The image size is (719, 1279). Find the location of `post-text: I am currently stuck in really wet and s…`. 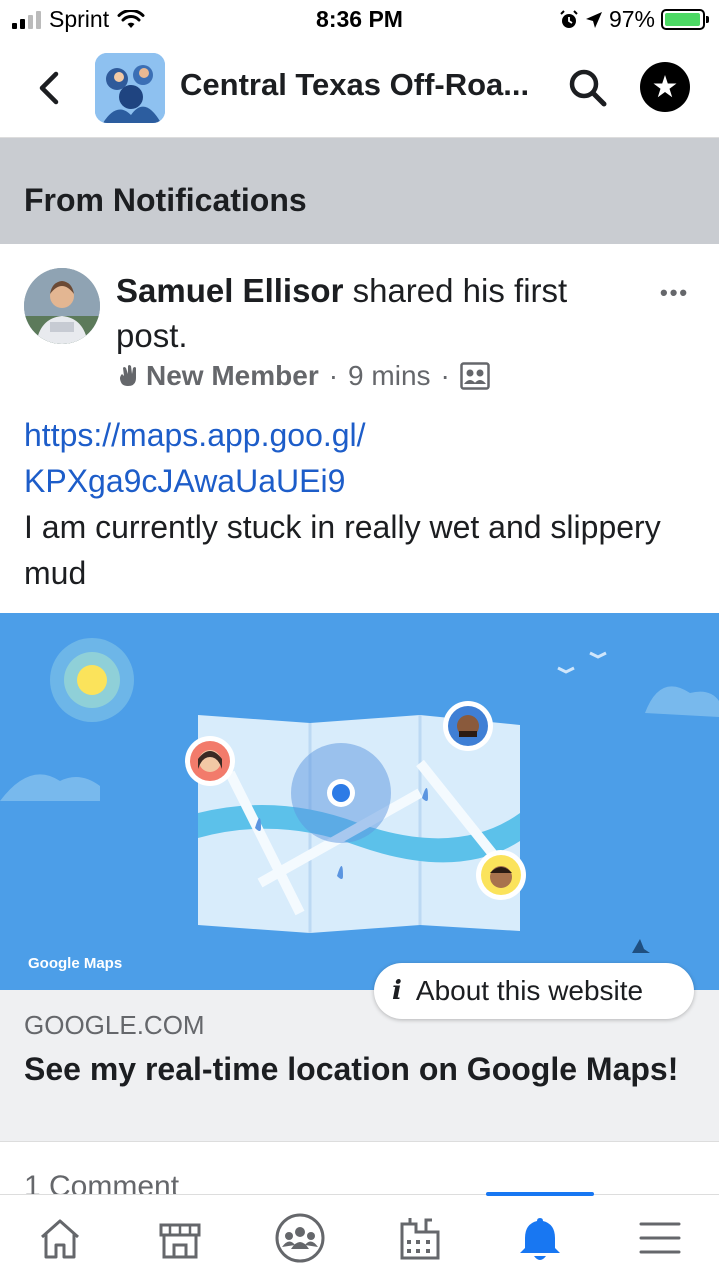

post-text: I am currently stuck in really wet and s… is located at coordinates (342, 550).